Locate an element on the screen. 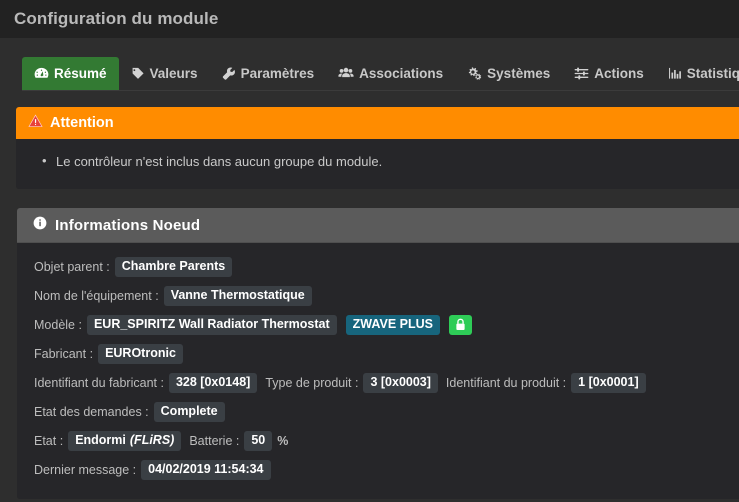 The height and width of the screenshot is (502, 739). page-title: Configuration du module is located at coordinates (116, 18).